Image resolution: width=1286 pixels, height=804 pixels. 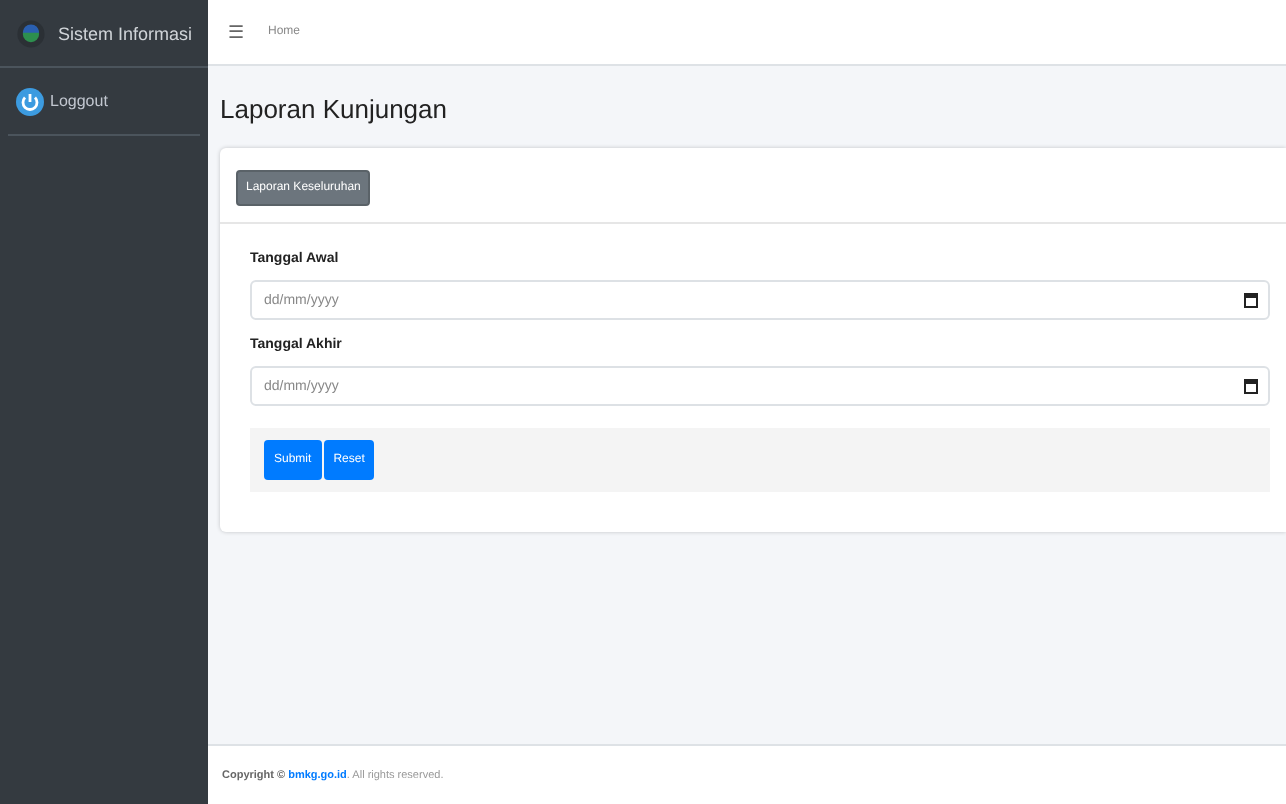 I want to click on menu-icon: ☰, so click(x=236, y=32).